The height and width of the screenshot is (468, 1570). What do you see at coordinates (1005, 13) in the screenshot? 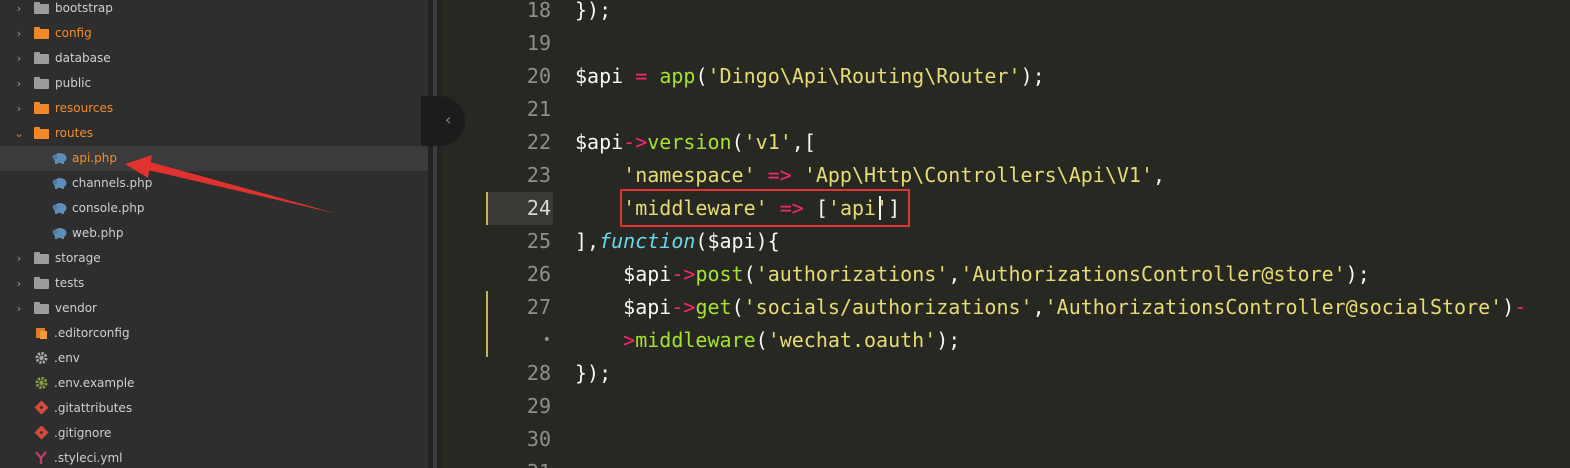
I see `code-line: 18});` at bounding box center [1005, 13].